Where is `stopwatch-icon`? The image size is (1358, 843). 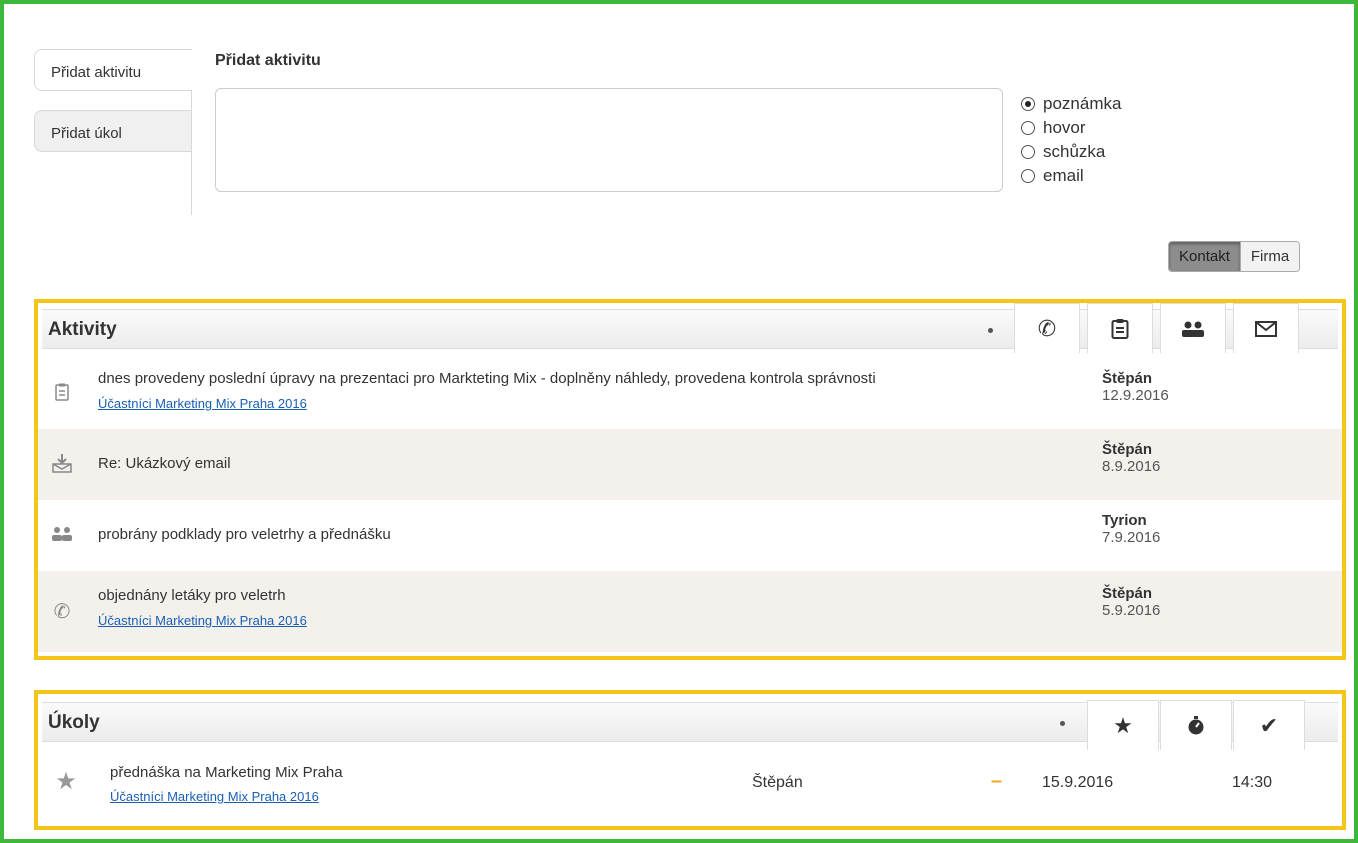
stopwatch-icon is located at coordinates (1196, 724).